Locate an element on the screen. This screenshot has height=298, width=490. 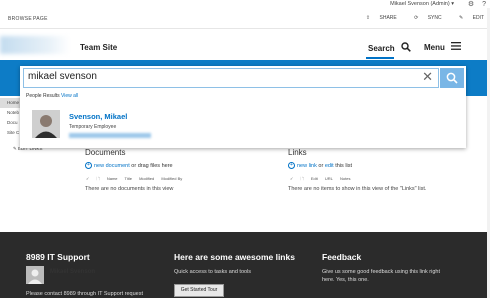
nav-menu-label: Menu is located at coordinates (434, 47).